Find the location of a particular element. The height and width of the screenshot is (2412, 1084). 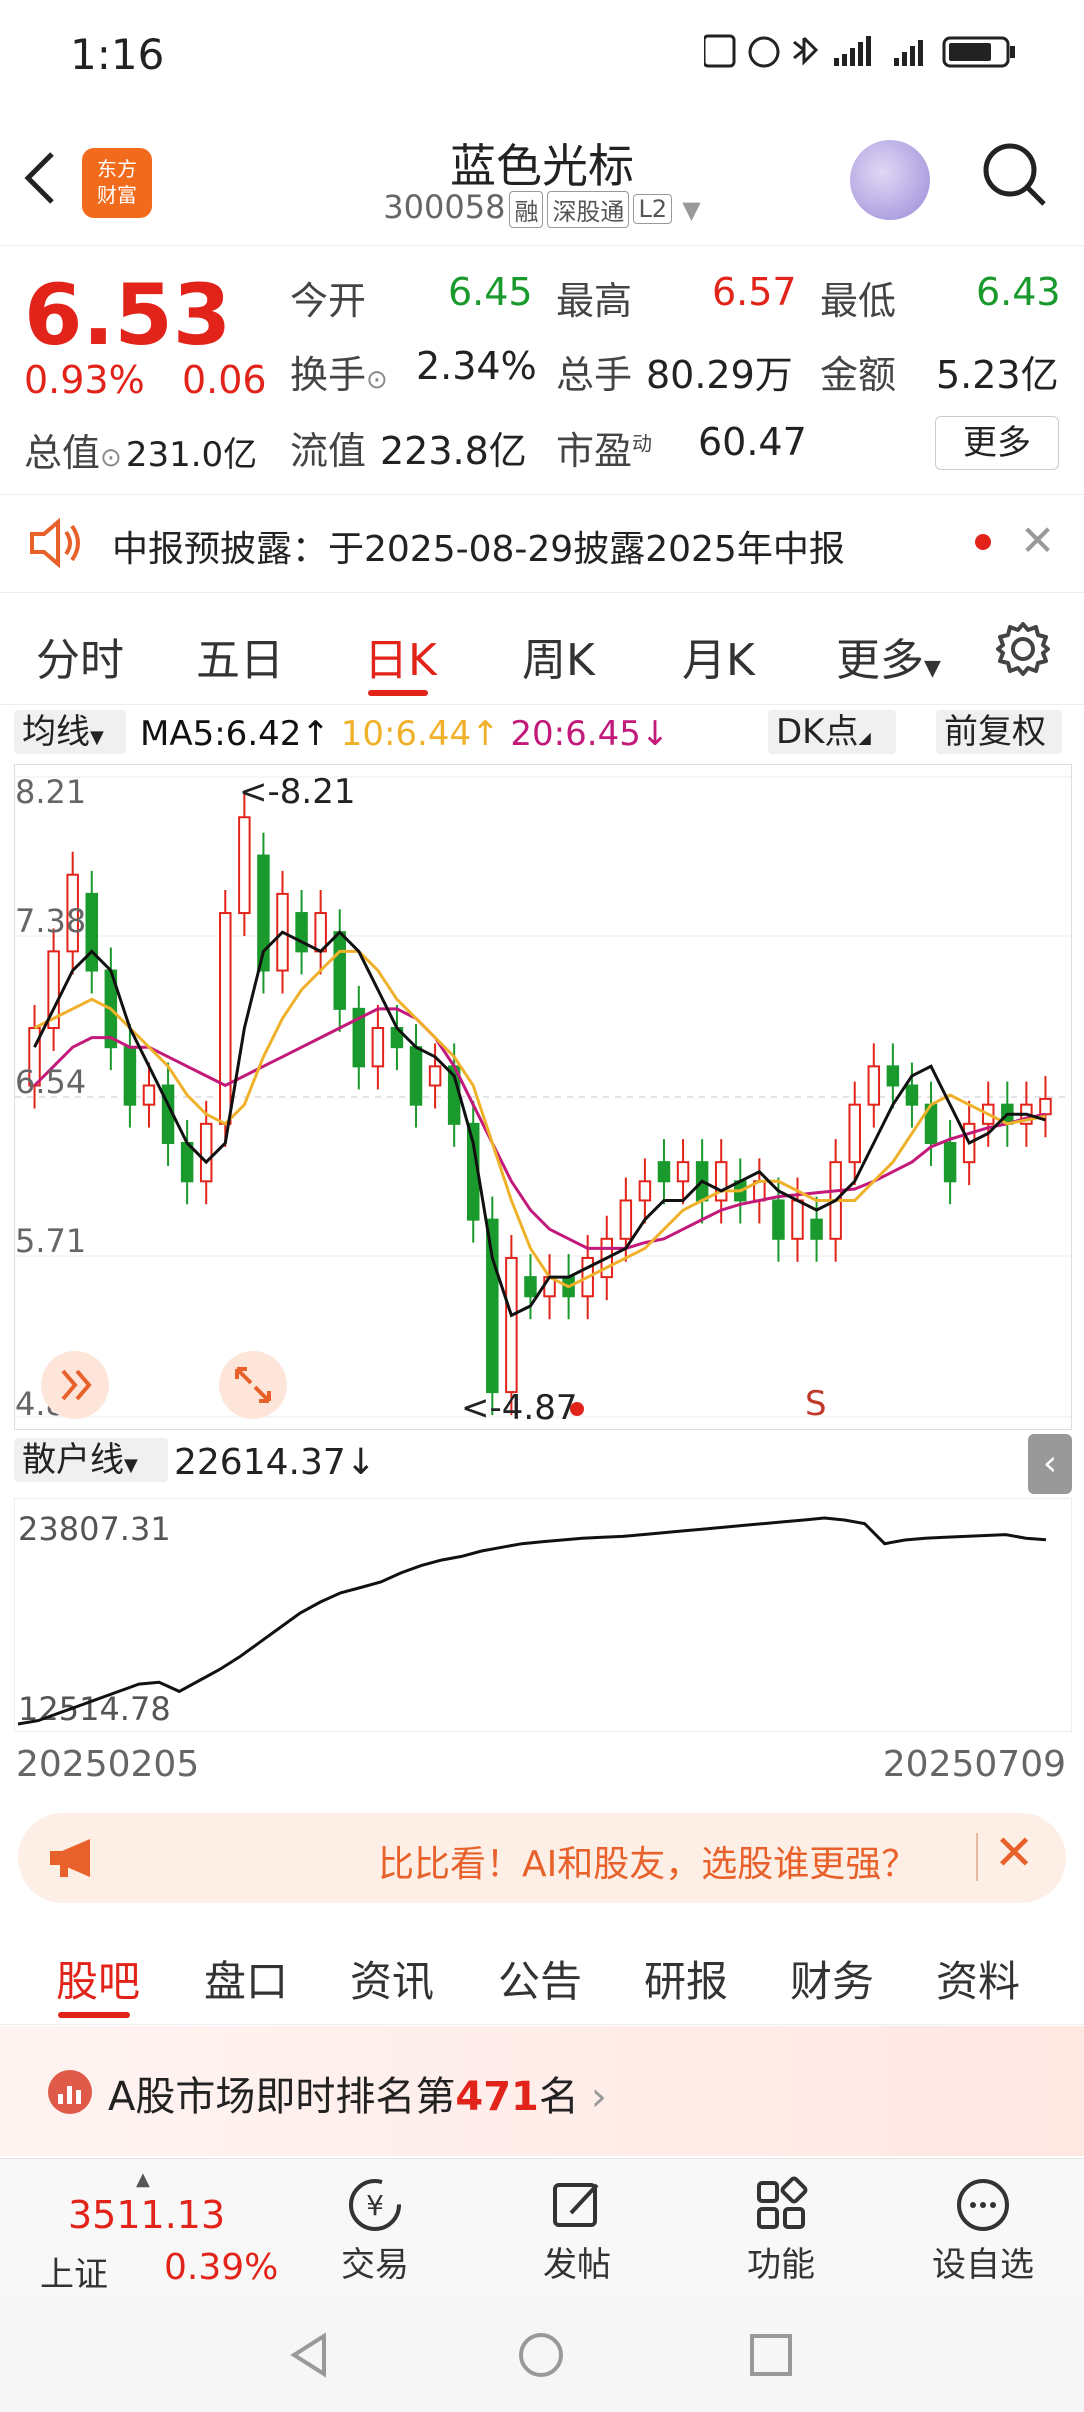

amount-value: 5.23亿 is located at coordinates (997, 375).